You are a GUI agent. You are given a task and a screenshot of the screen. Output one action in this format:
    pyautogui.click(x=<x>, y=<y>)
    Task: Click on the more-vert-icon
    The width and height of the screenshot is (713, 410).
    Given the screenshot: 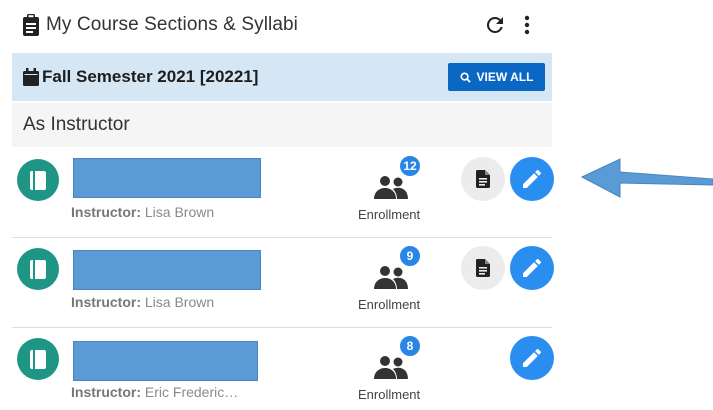 What is the action you would take?
    pyautogui.click(x=527, y=25)
    